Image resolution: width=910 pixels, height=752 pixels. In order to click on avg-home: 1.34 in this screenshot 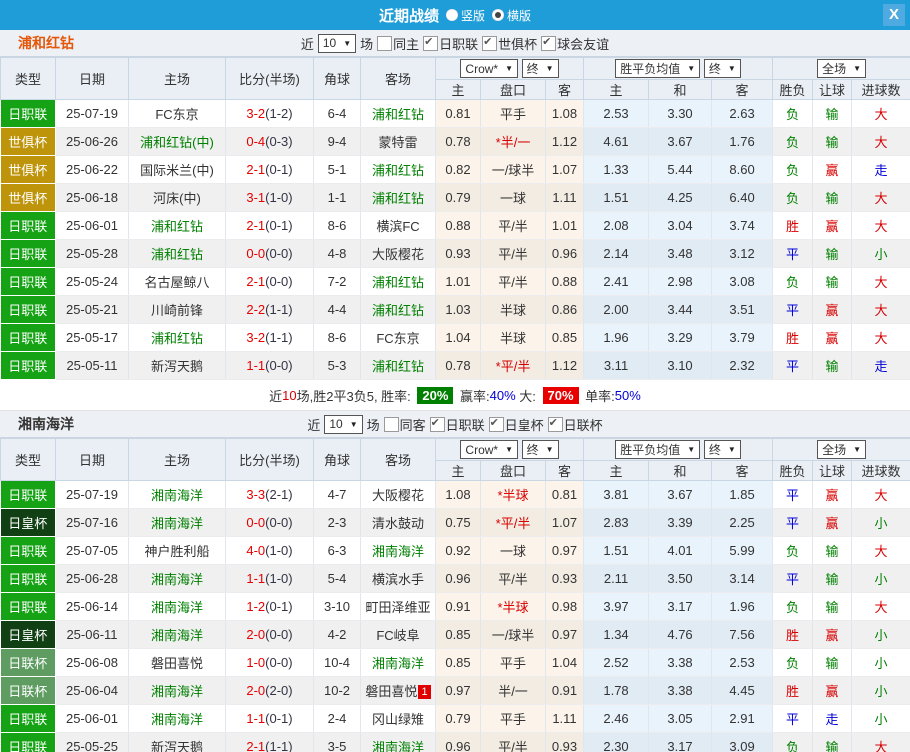, I will do `click(616, 634)`.